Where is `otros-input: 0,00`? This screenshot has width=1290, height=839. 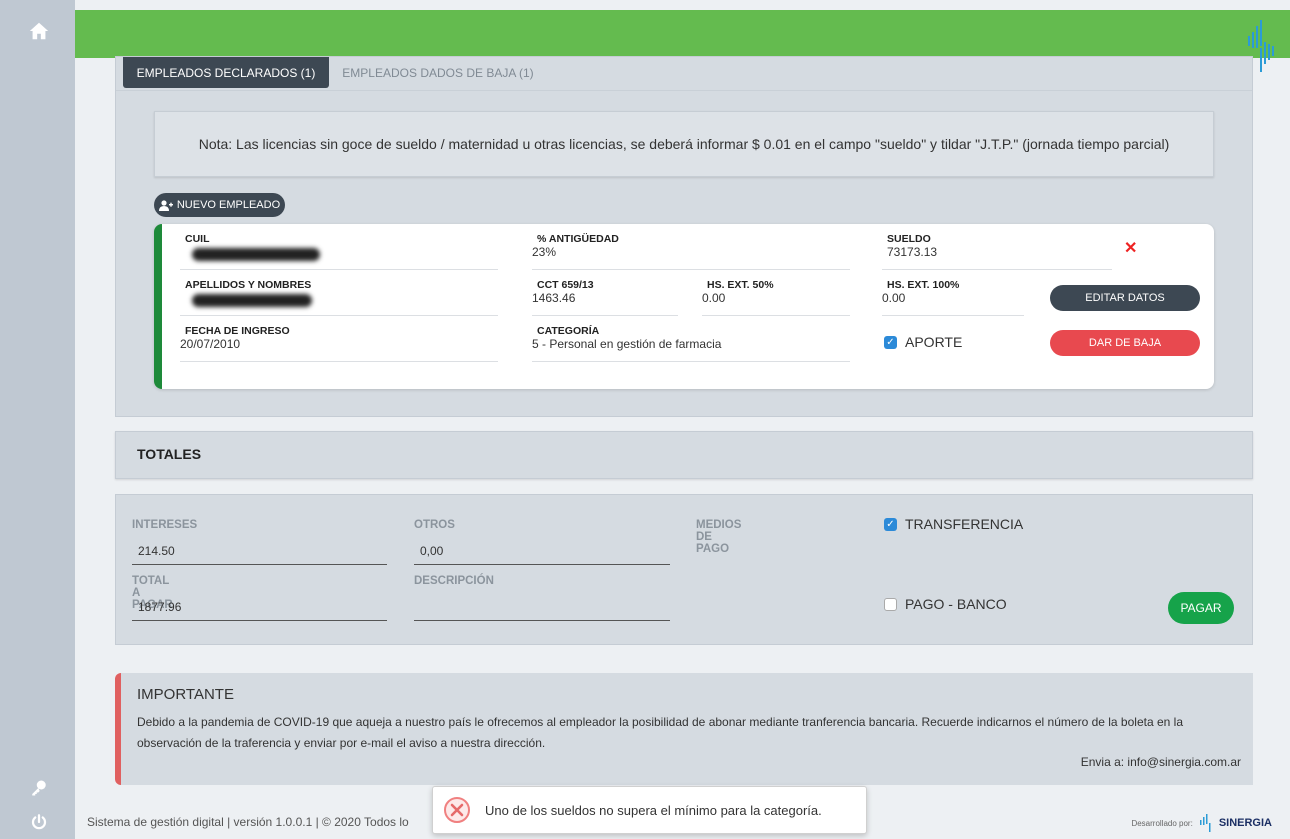
otros-input: 0,00 is located at coordinates (431, 551).